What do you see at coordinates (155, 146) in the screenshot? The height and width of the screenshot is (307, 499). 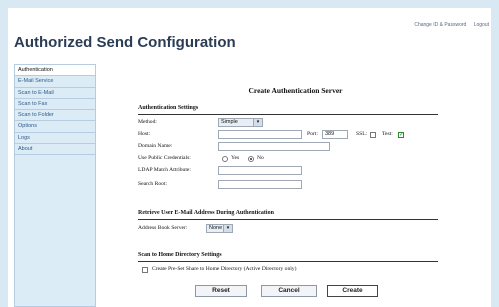 I see `domain-name-label: Domain Name:` at bounding box center [155, 146].